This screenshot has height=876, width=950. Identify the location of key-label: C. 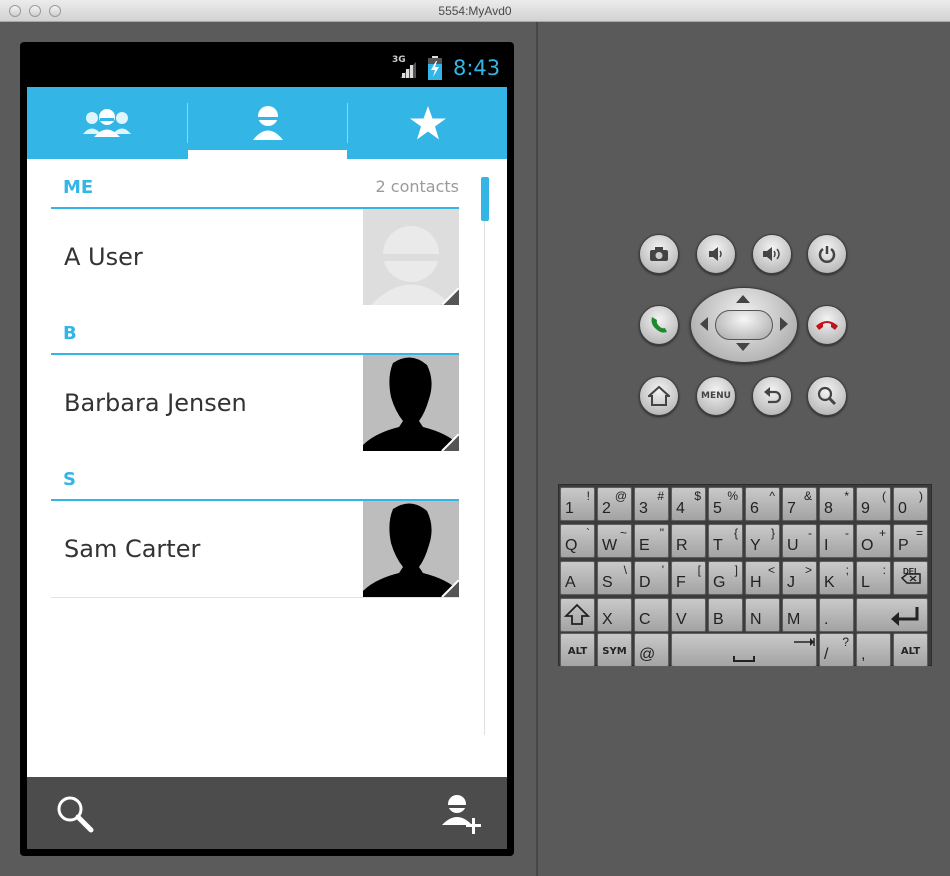
(645, 619).